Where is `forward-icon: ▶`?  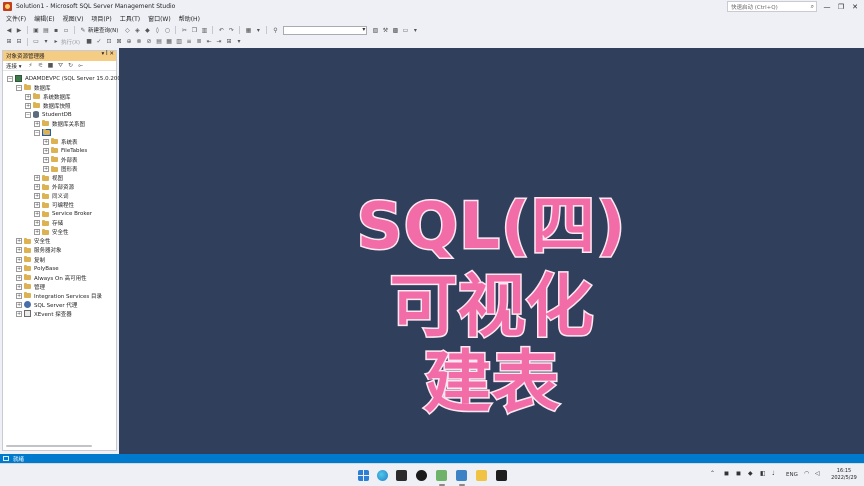 forward-icon: ▶ is located at coordinates (19, 30).